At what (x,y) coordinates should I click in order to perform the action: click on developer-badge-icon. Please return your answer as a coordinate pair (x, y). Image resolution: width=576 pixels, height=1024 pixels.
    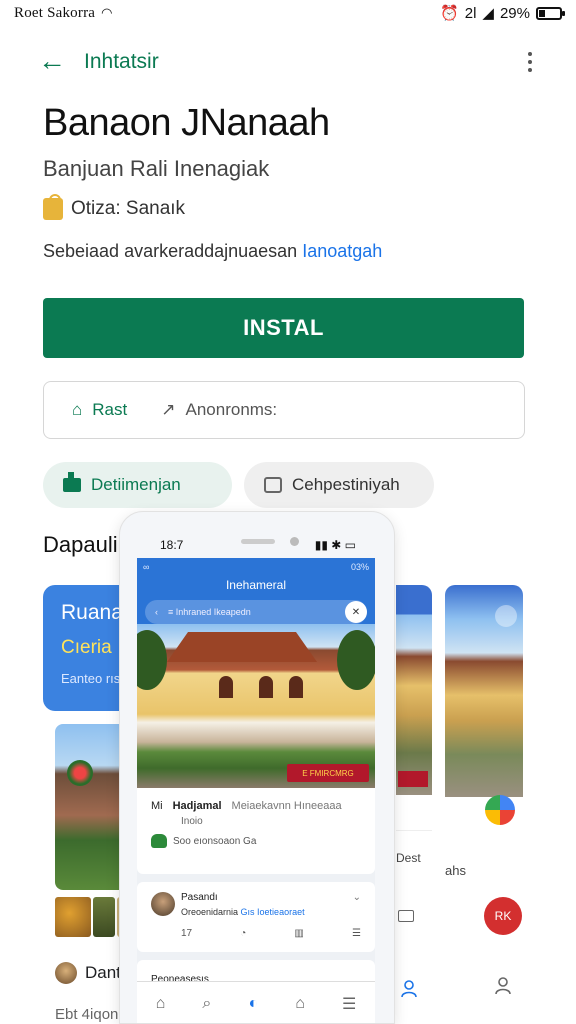
    Looking at the image, I should click on (53, 207).